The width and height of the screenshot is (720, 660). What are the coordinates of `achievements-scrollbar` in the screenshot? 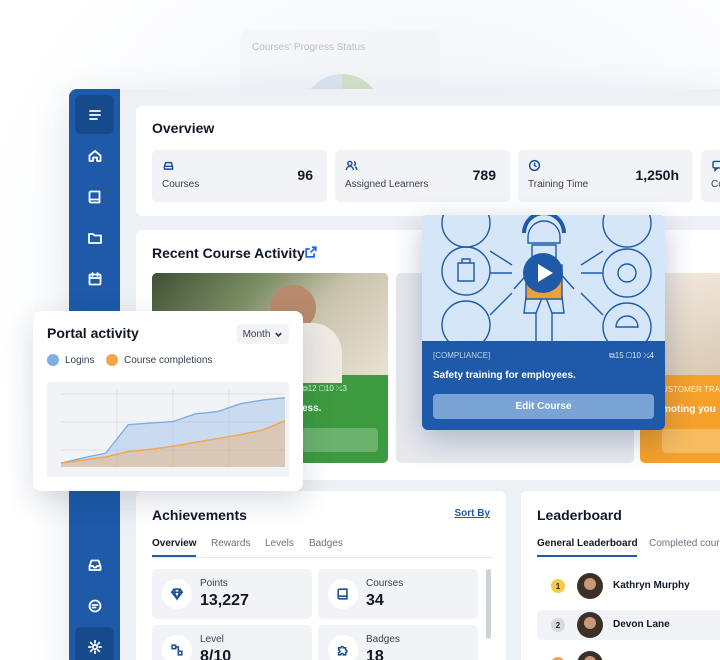 It's located at (488, 604).